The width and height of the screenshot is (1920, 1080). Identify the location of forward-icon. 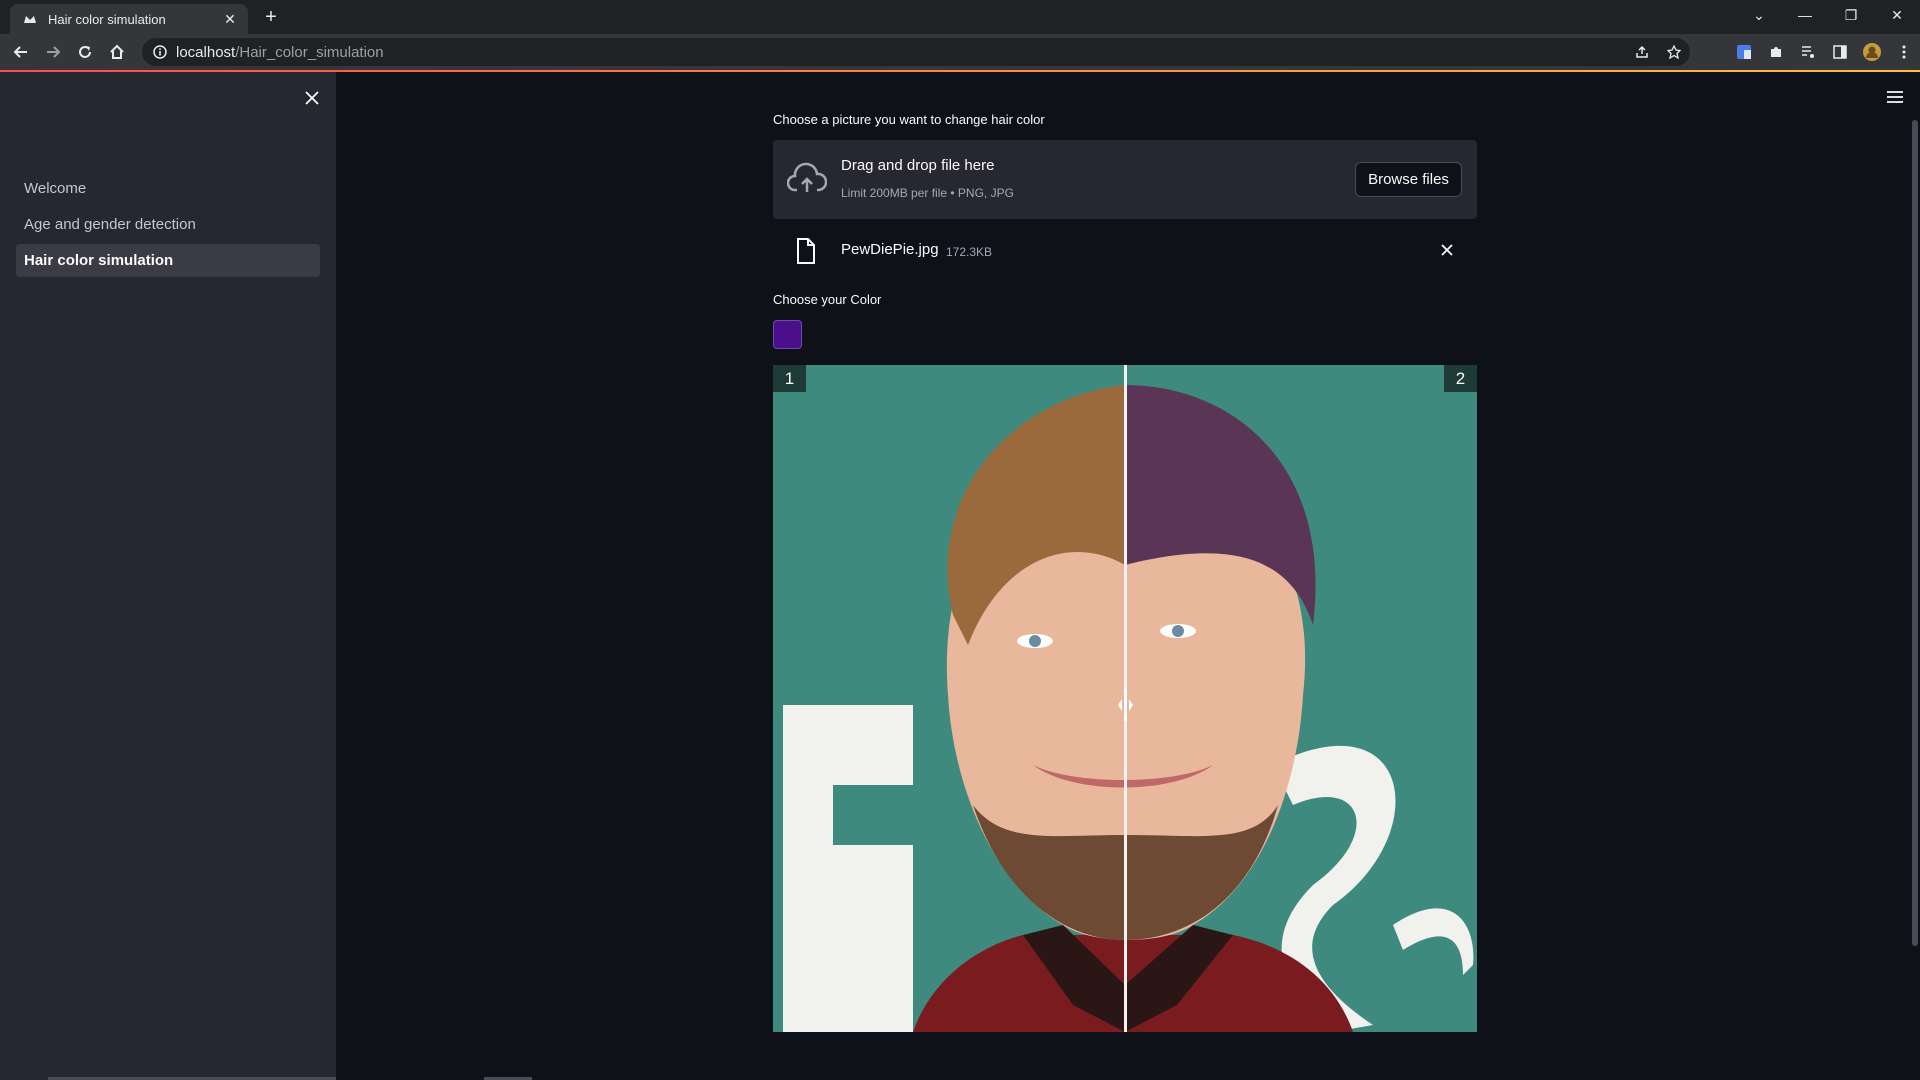
(53, 52).